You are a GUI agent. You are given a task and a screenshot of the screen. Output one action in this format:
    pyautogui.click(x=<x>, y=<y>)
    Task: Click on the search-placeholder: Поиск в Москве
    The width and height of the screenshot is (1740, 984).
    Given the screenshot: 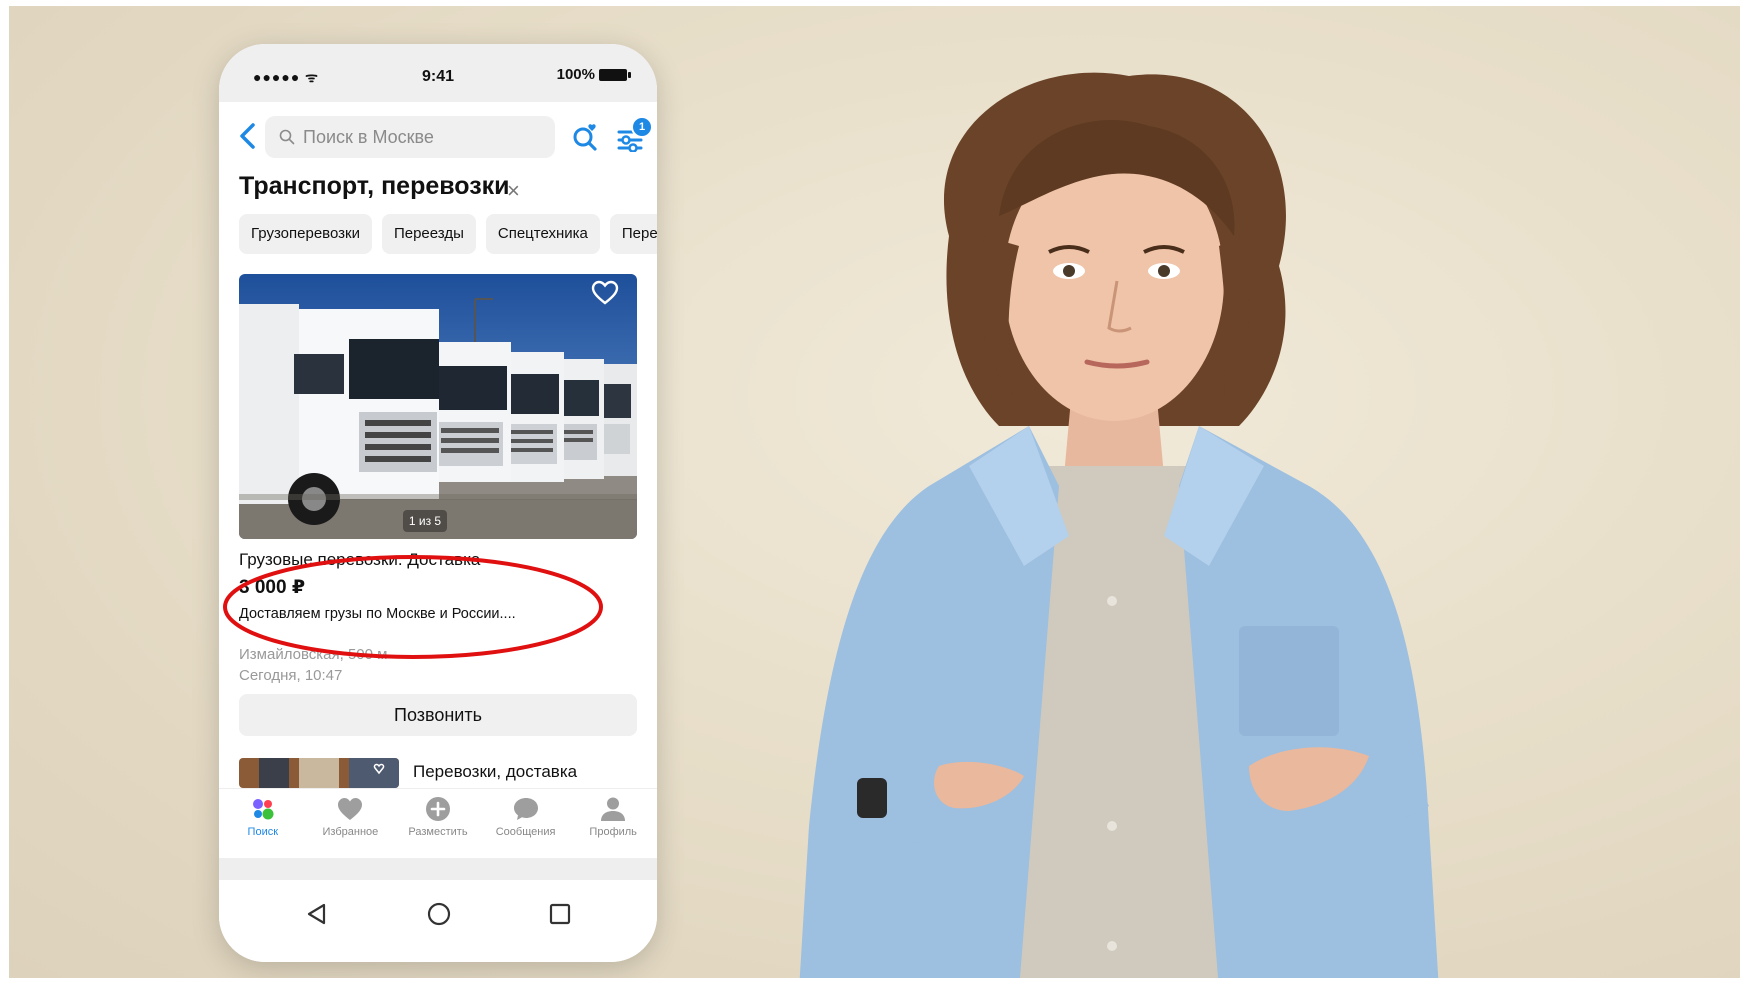 What is the action you would take?
    pyautogui.click(x=368, y=136)
    